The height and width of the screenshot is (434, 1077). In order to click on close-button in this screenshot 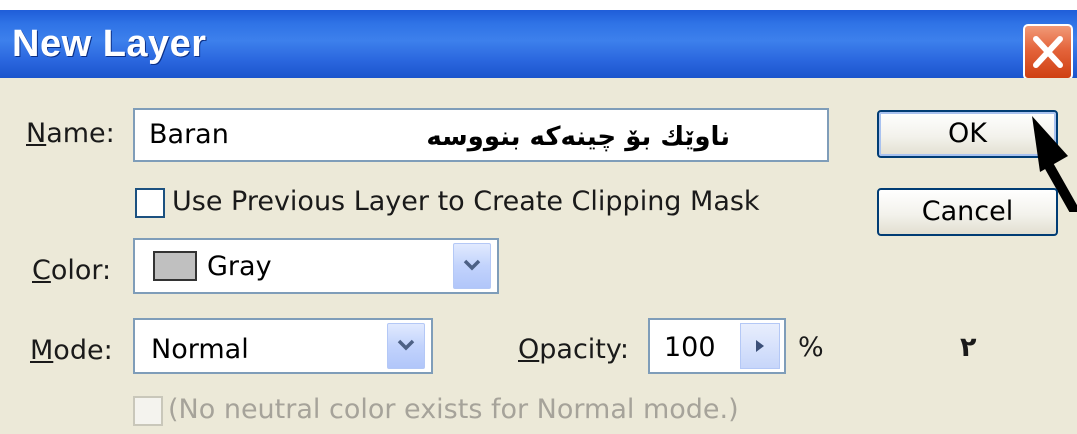, I will do `click(1048, 52)`.